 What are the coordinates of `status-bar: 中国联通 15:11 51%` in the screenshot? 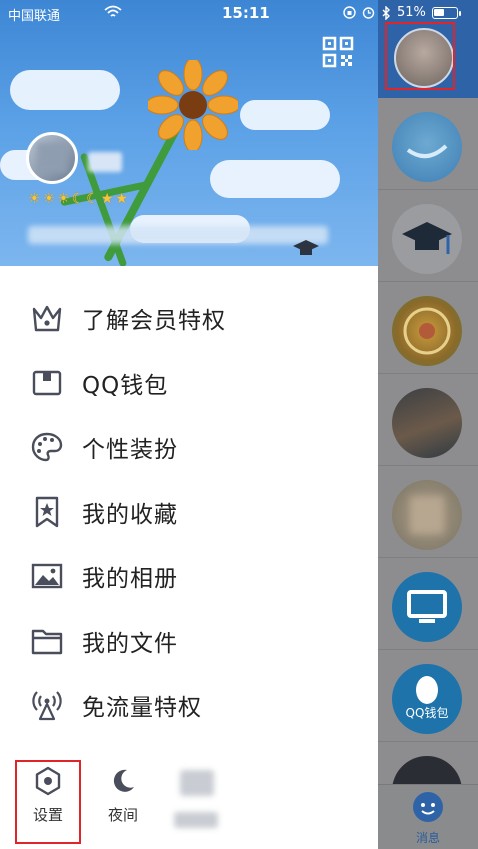 It's located at (239, 13).